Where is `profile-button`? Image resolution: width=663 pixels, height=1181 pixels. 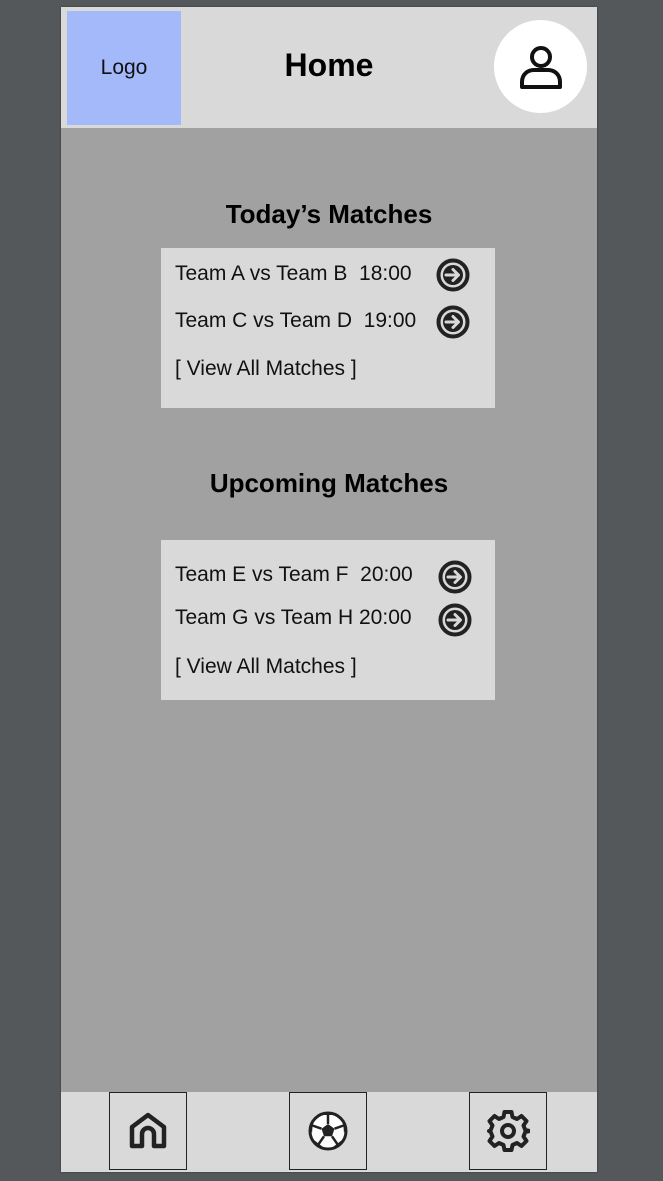 profile-button is located at coordinates (540, 66).